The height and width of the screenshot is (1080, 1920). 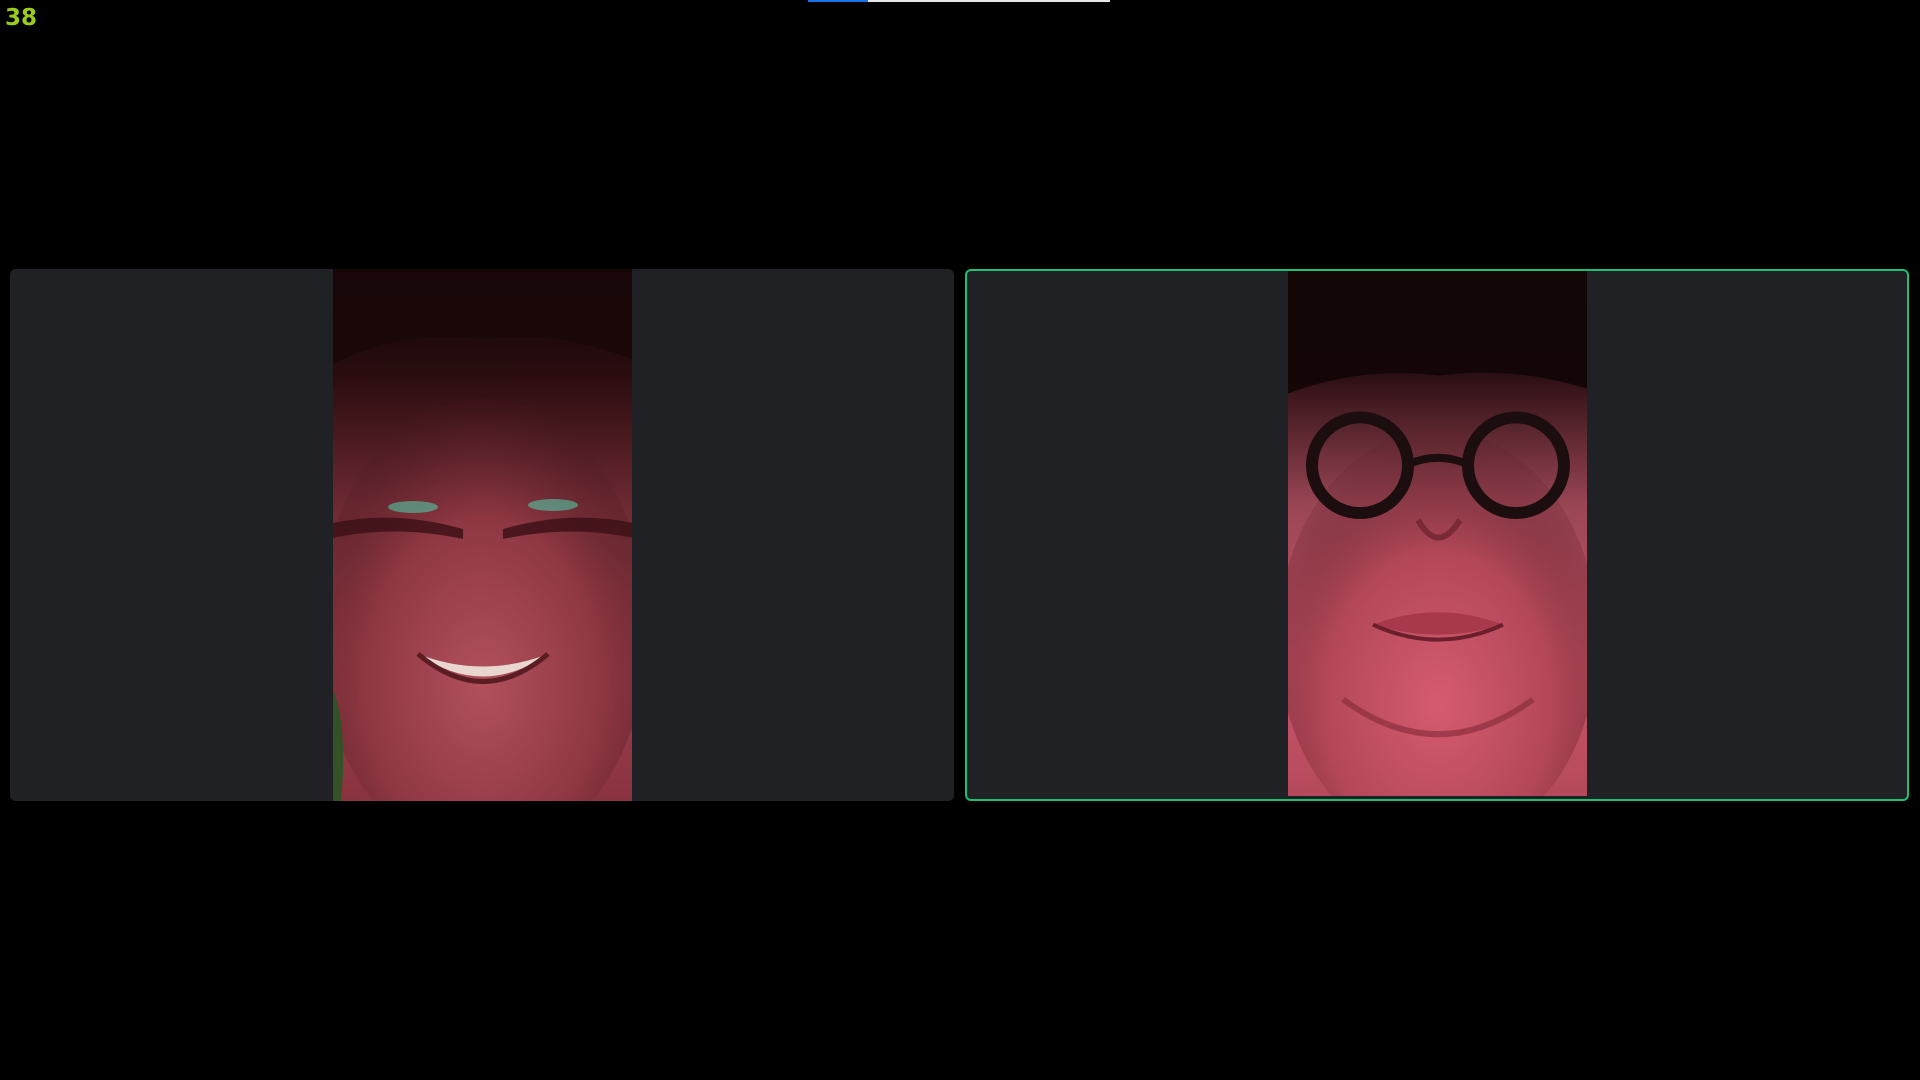 What do you see at coordinates (838, 1) in the screenshot?
I see `top-progress-fill` at bounding box center [838, 1].